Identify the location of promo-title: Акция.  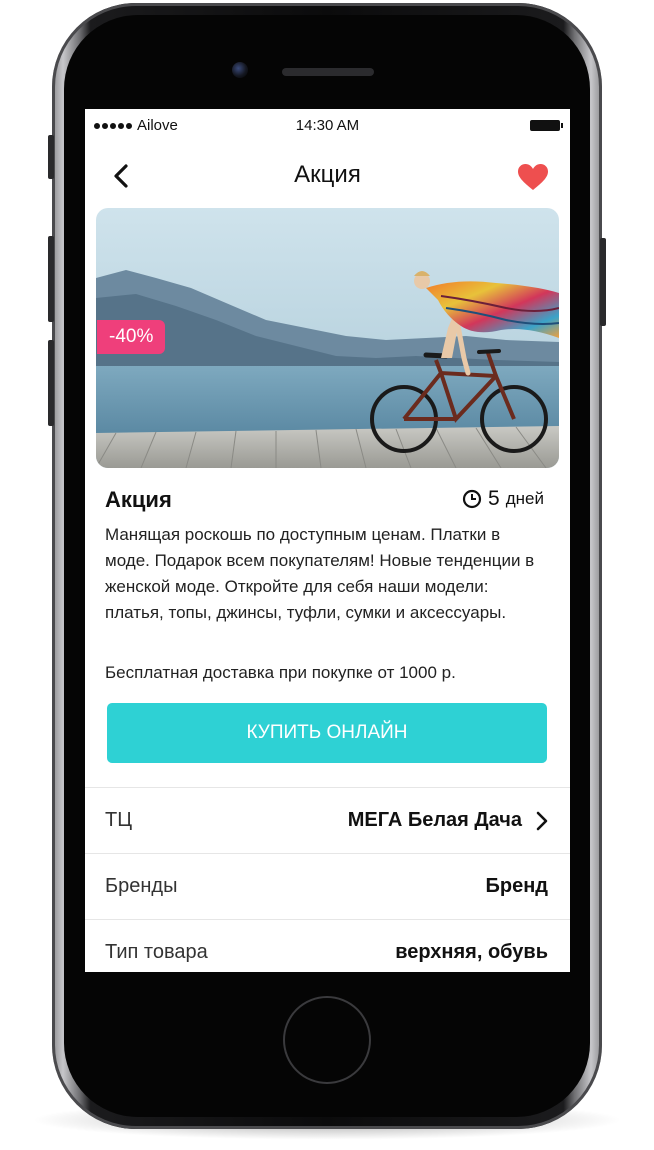
(138, 499).